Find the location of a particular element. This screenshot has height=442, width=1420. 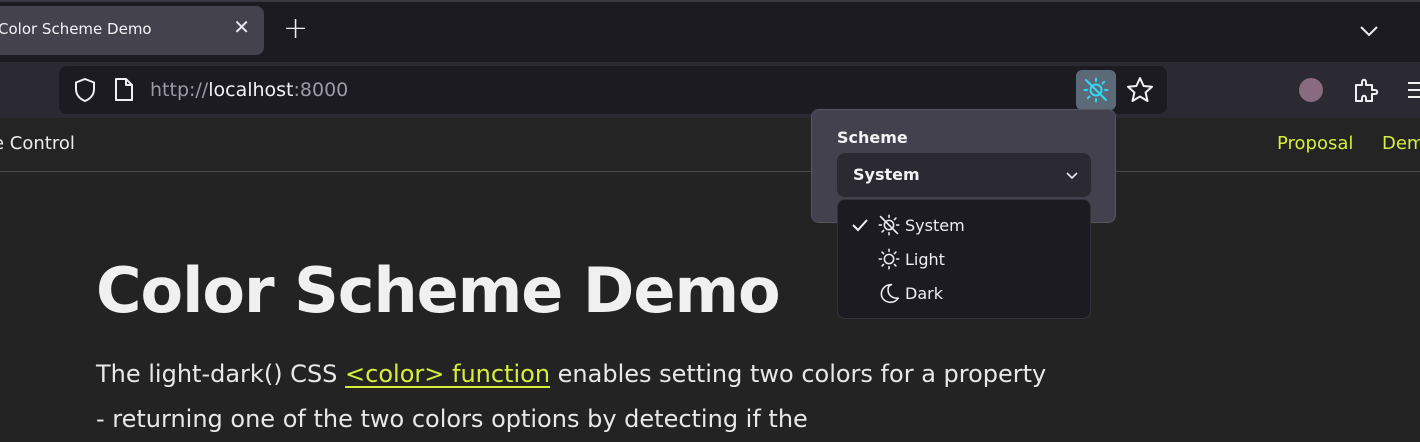

intro-text-start: The light-dark() CSS is located at coordinates (221, 374).